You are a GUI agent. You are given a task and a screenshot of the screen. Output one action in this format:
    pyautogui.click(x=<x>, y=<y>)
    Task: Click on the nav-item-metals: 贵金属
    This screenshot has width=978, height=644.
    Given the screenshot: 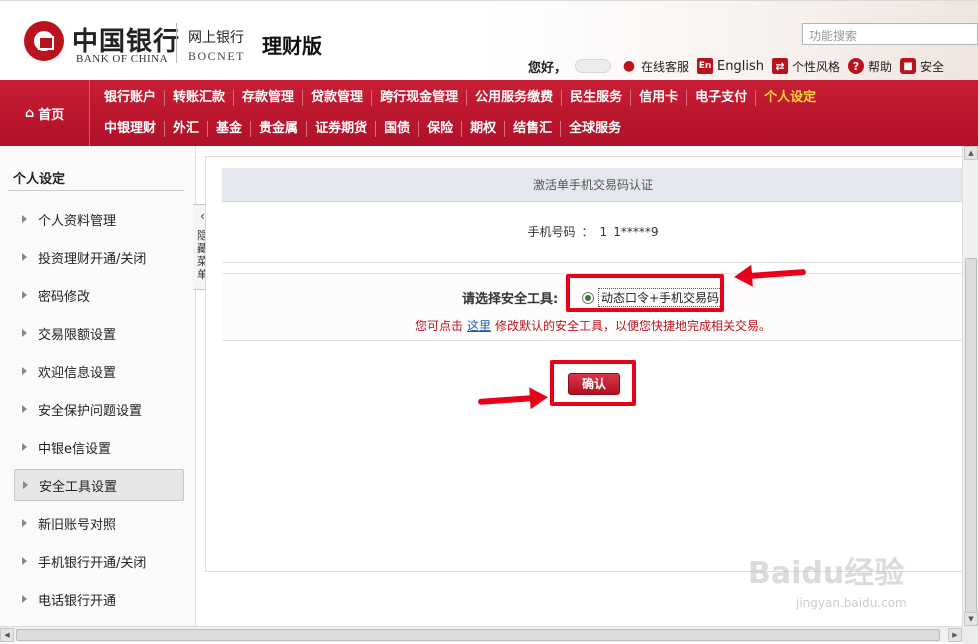 What is the action you would take?
    pyautogui.click(x=278, y=129)
    